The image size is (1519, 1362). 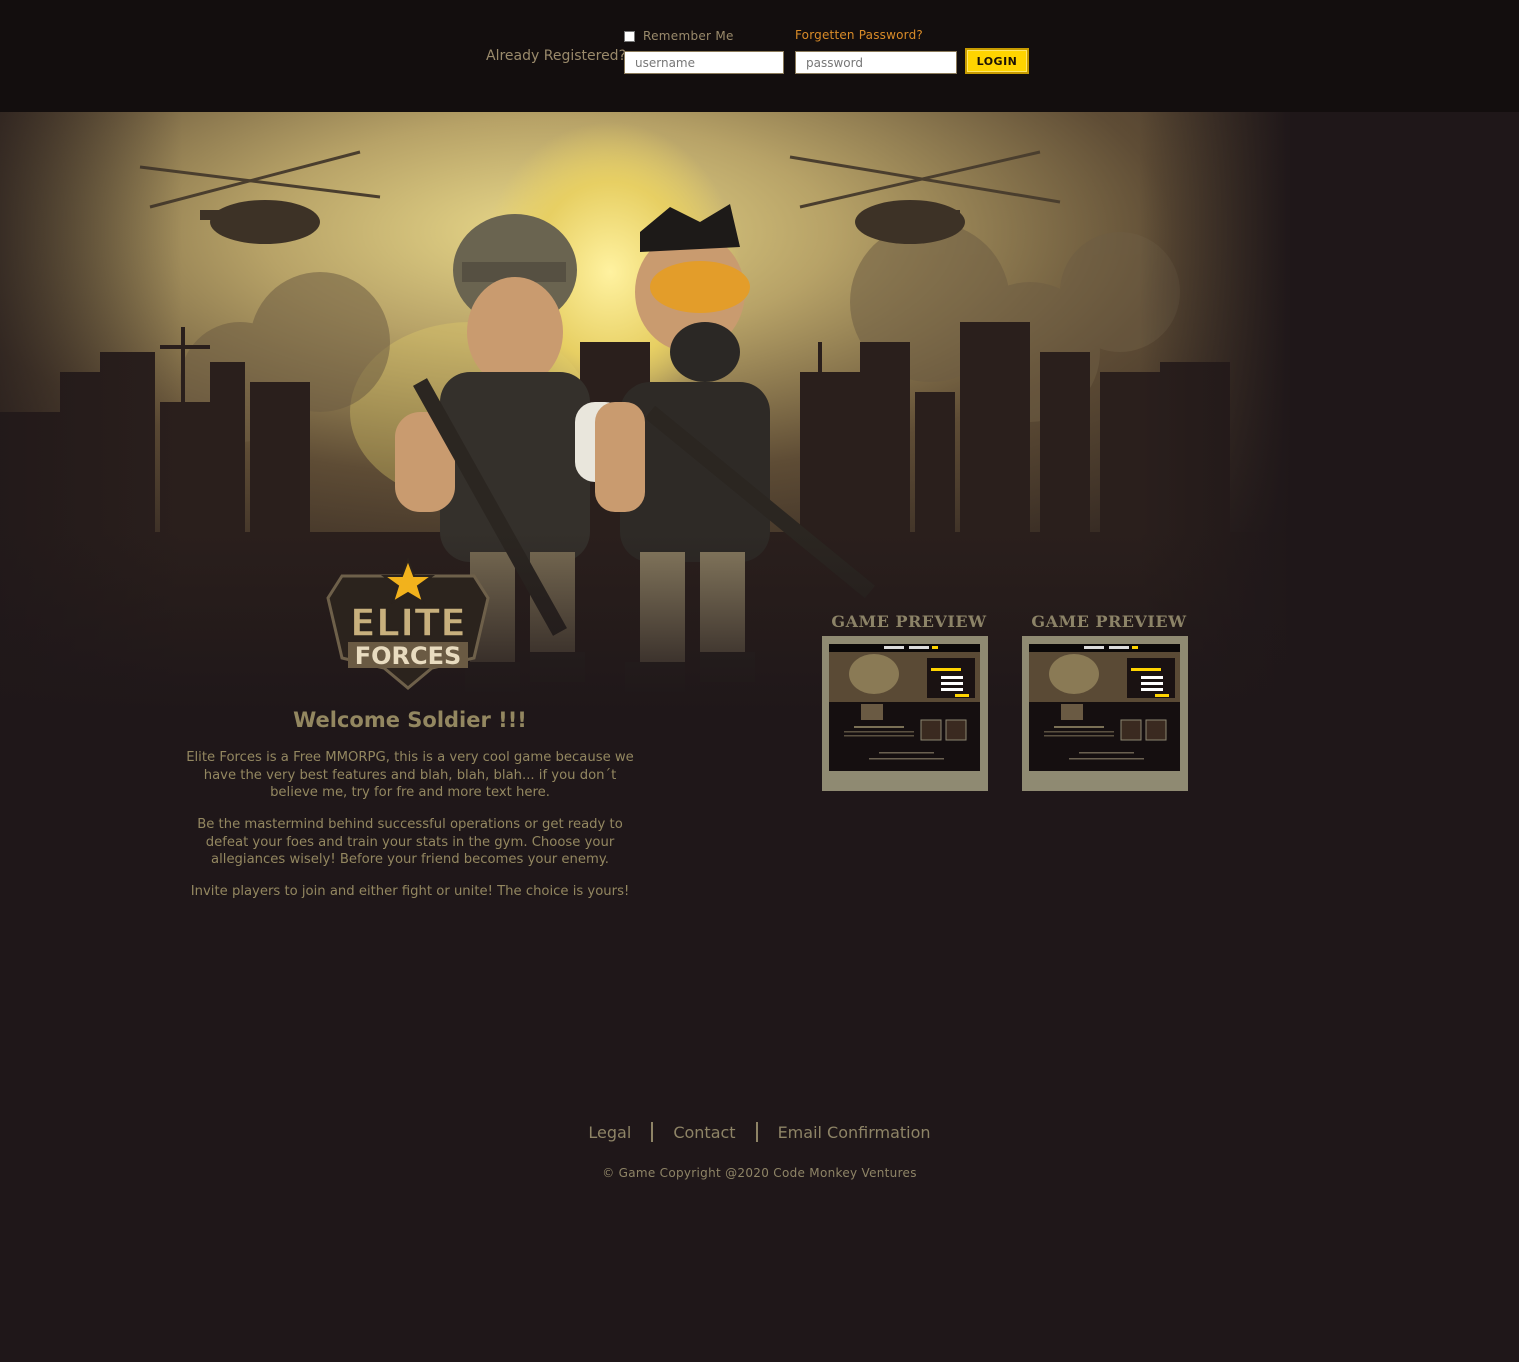 What do you see at coordinates (408, 656) in the screenshot?
I see `logo-line2: FORCES` at bounding box center [408, 656].